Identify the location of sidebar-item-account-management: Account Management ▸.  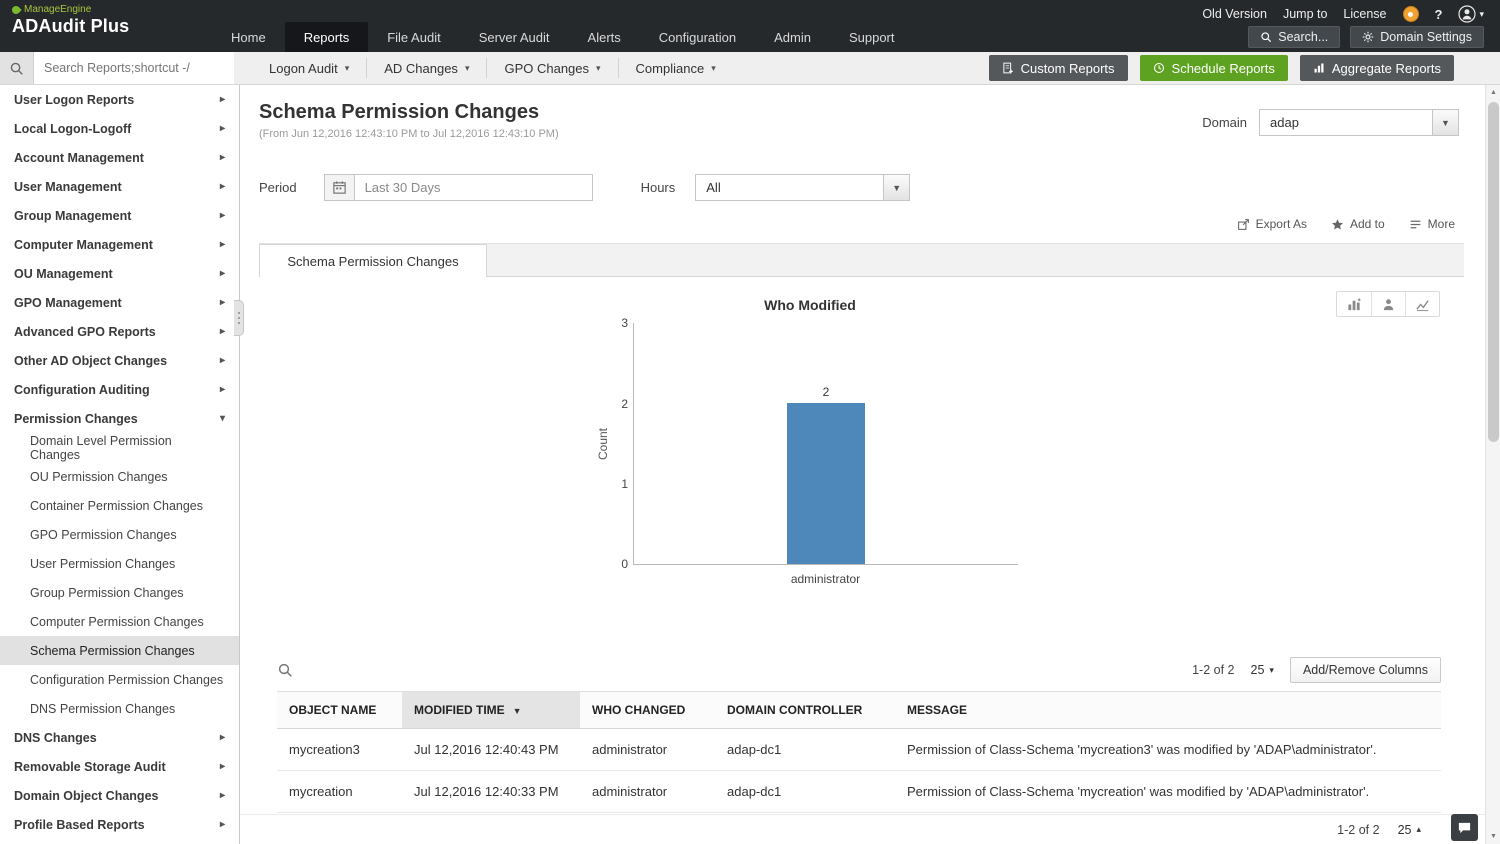
(119, 157).